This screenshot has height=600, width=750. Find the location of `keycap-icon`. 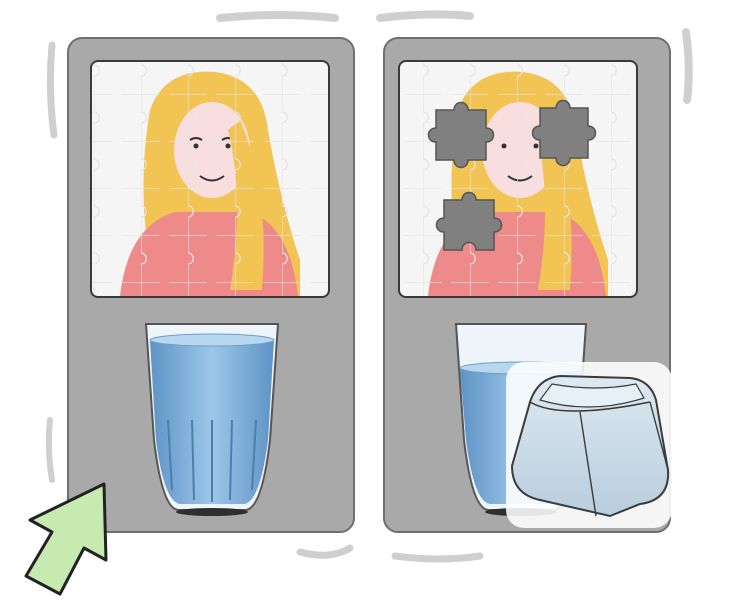

keycap-icon is located at coordinates (589, 445).